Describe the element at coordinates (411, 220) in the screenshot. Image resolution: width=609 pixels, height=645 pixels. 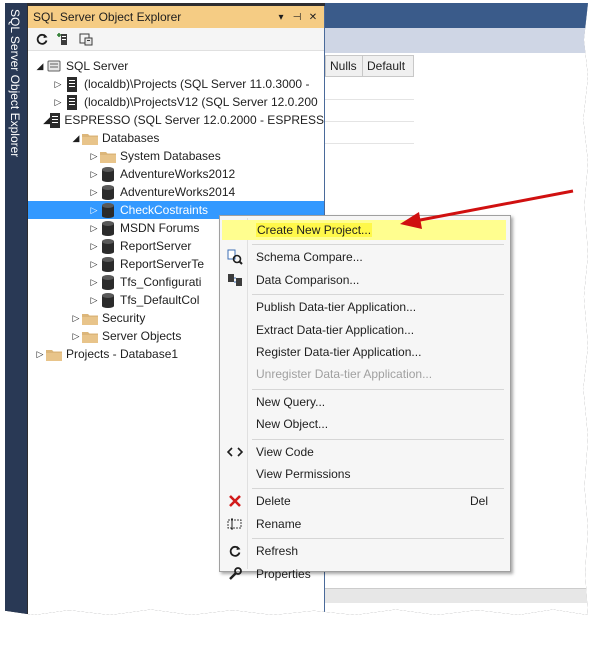
I see `arrow-head` at that location.